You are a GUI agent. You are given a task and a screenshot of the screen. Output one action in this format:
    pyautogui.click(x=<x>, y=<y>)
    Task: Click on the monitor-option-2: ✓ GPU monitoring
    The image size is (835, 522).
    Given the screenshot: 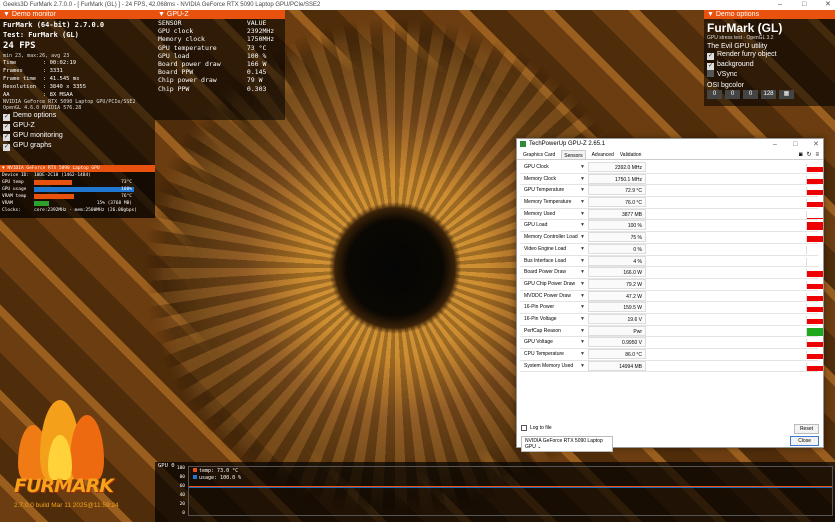 What is the action you would take?
    pyautogui.click(x=77, y=136)
    